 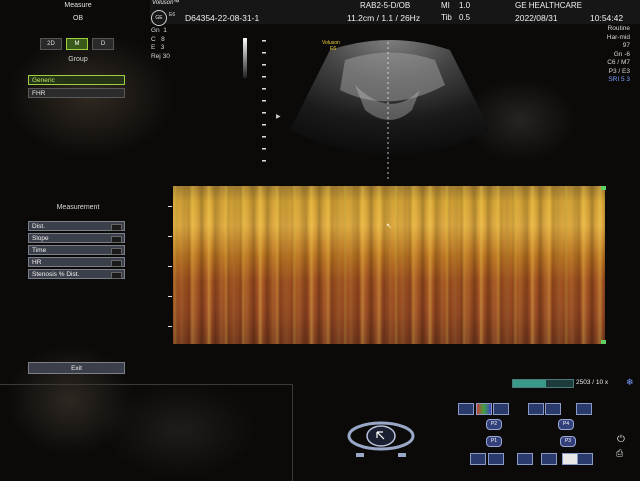 I want to click on power-icon: ⏻, so click(x=621, y=439).